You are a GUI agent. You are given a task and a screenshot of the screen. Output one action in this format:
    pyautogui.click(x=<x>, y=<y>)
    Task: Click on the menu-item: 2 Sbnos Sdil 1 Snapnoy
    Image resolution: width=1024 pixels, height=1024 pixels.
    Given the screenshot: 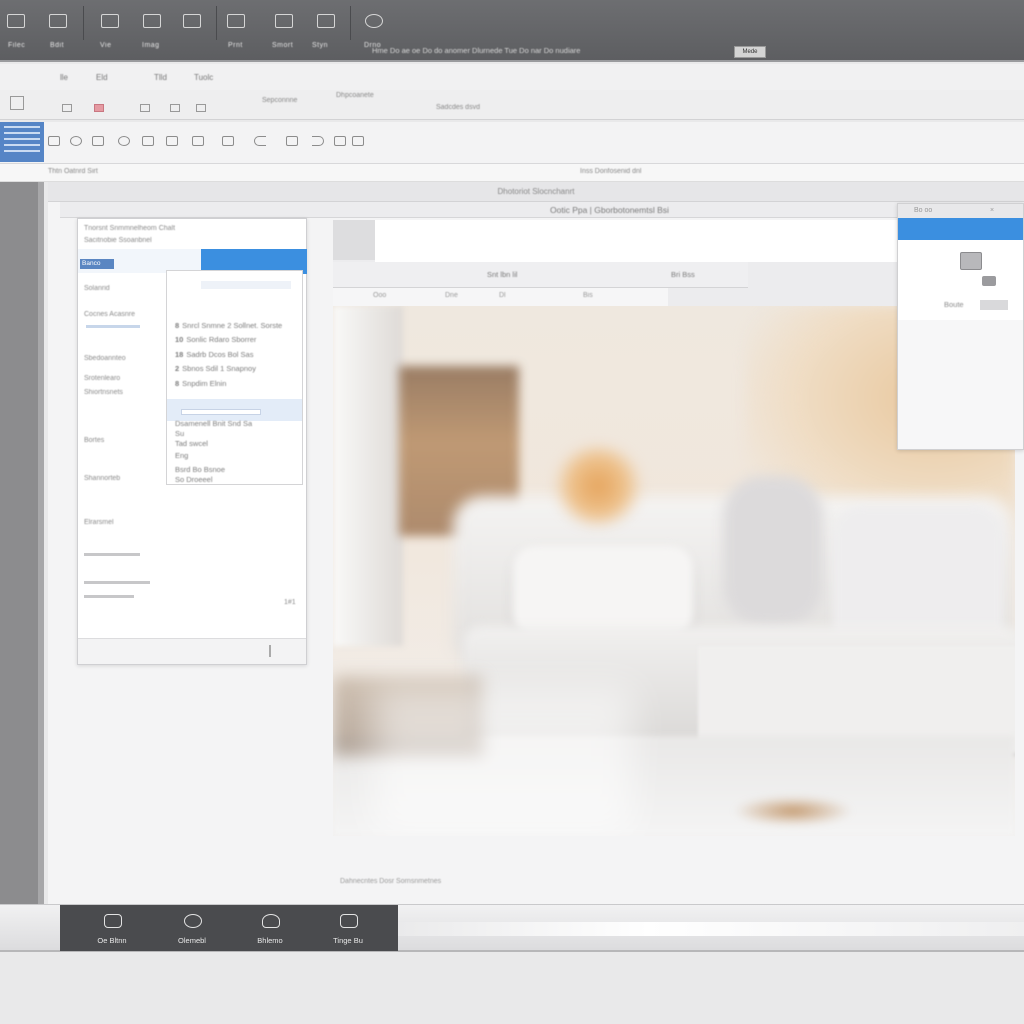 What is the action you would take?
    pyautogui.click(x=215, y=368)
    